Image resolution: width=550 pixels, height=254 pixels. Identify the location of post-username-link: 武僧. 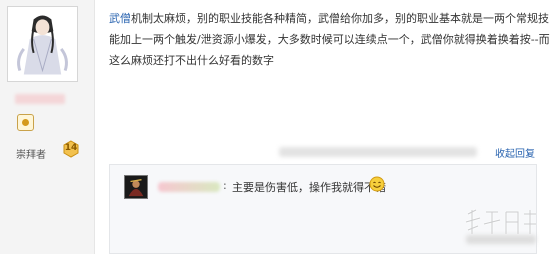
(120, 18).